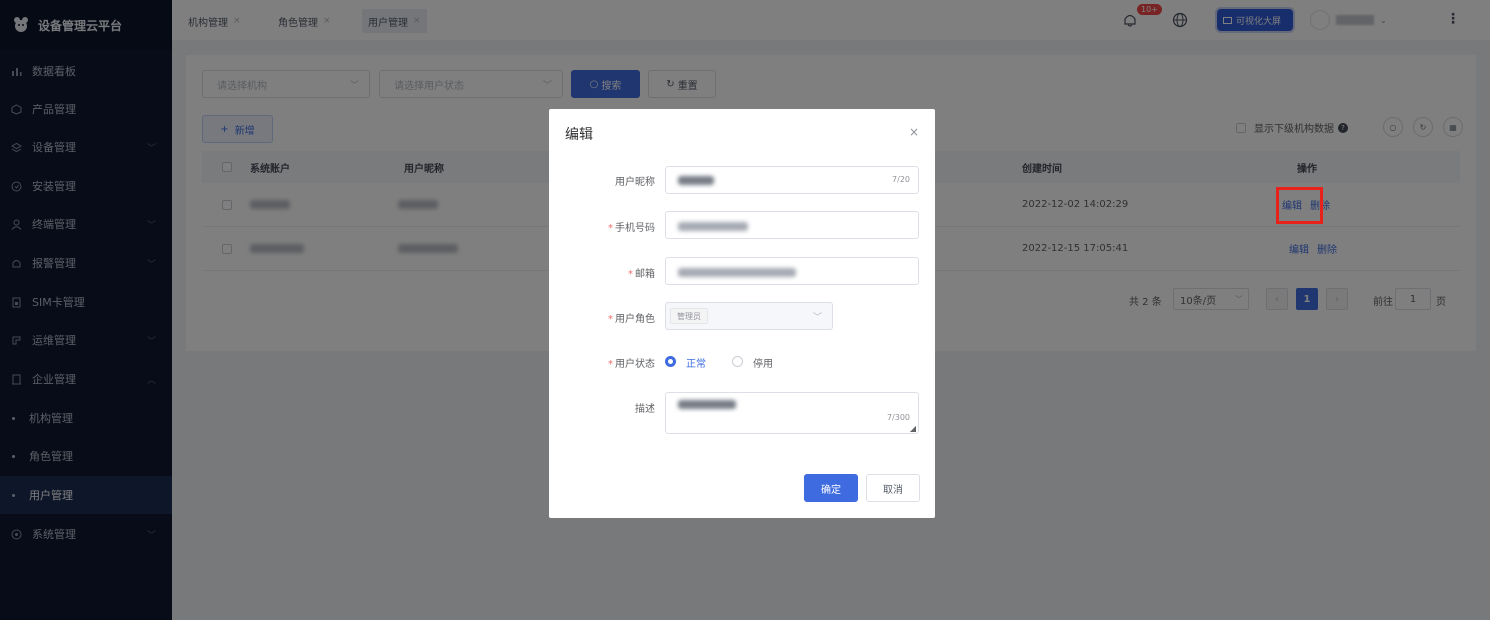  I want to click on phone-value-redacted, so click(713, 226).